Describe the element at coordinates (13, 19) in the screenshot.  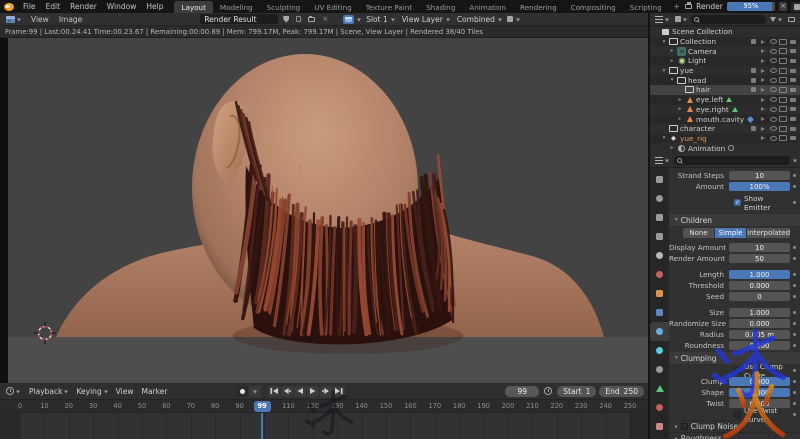
I see `editor-type-button` at that location.